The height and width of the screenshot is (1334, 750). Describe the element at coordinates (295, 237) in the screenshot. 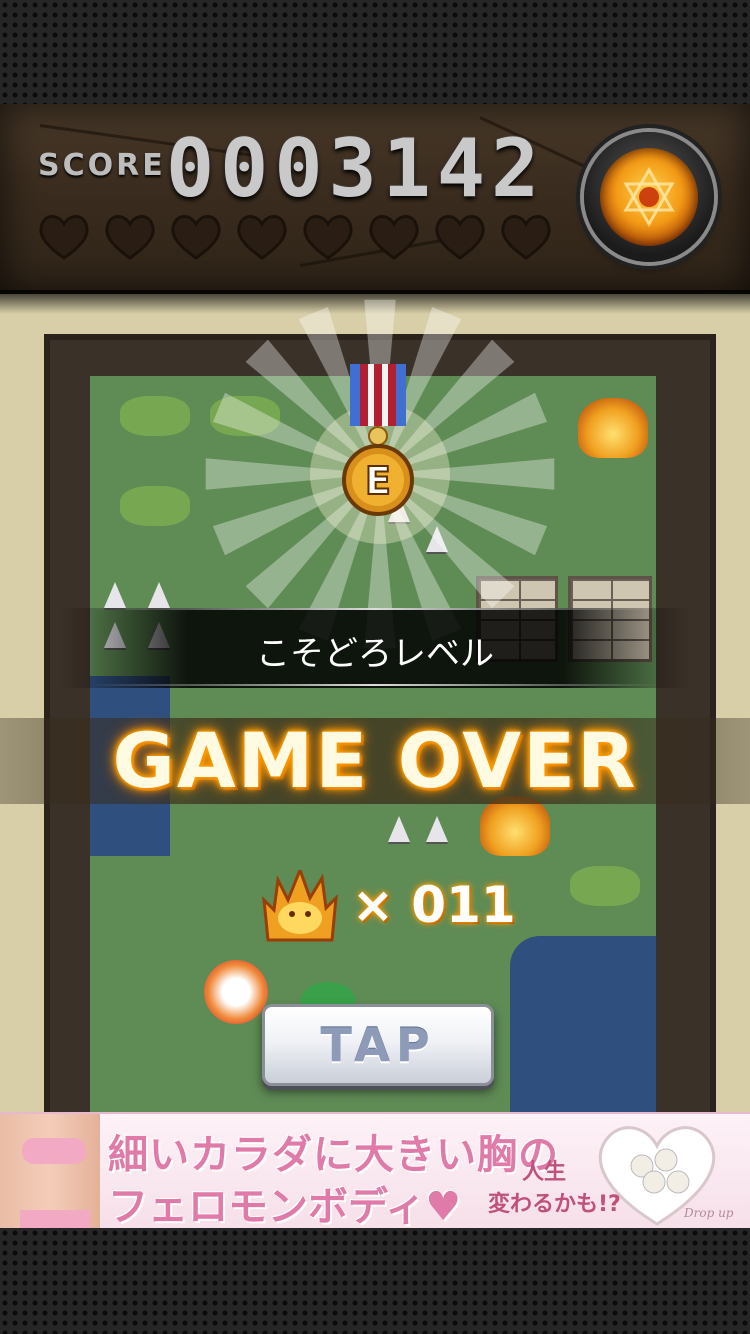

I see `life-hearts` at that location.